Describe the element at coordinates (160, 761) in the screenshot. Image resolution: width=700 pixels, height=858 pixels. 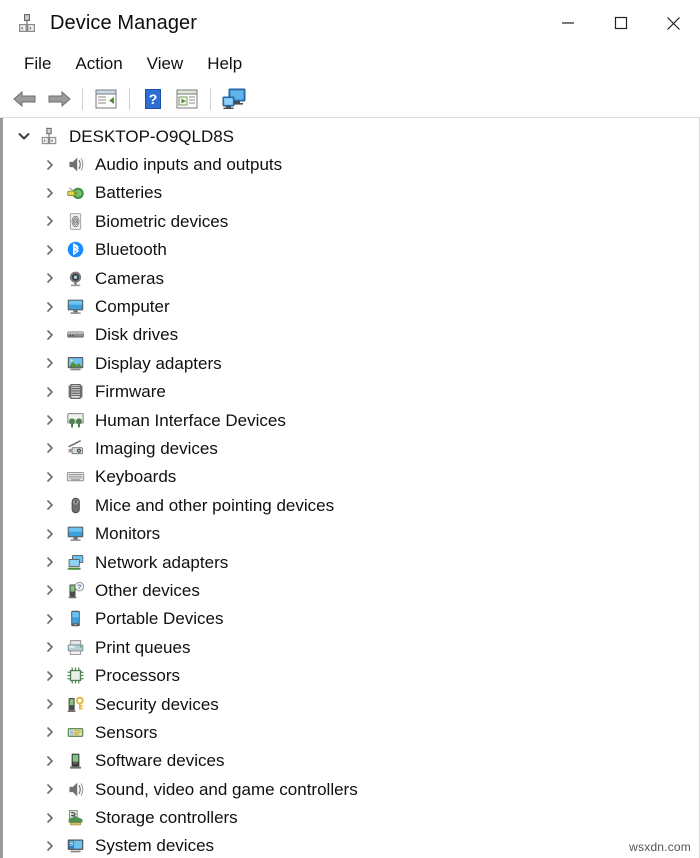
I see `tree-item-label: Software devices` at that location.